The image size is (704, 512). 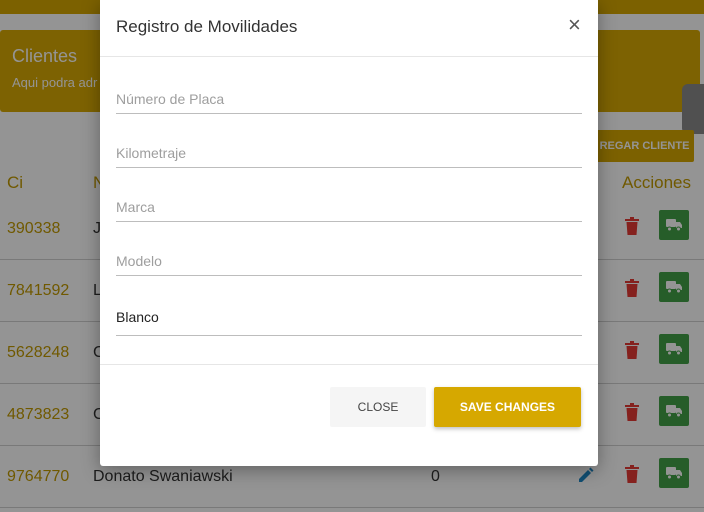 I want to click on plate-number-field, so click(x=349, y=101).